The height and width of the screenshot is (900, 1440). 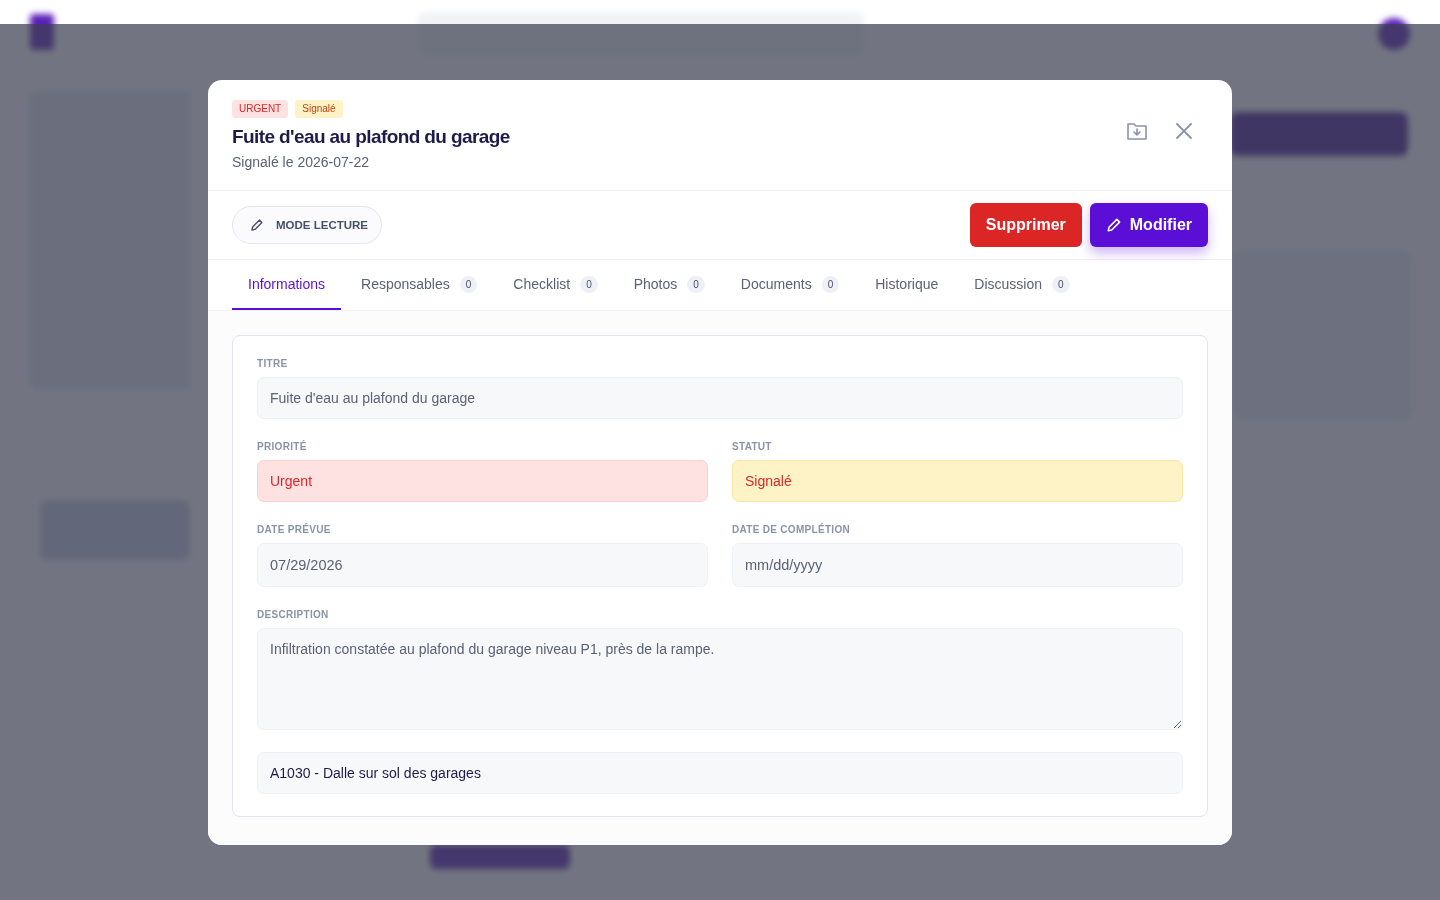 What do you see at coordinates (791, 529) in the screenshot?
I see `field-label: DATE DE COMPLÉTION` at bounding box center [791, 529].